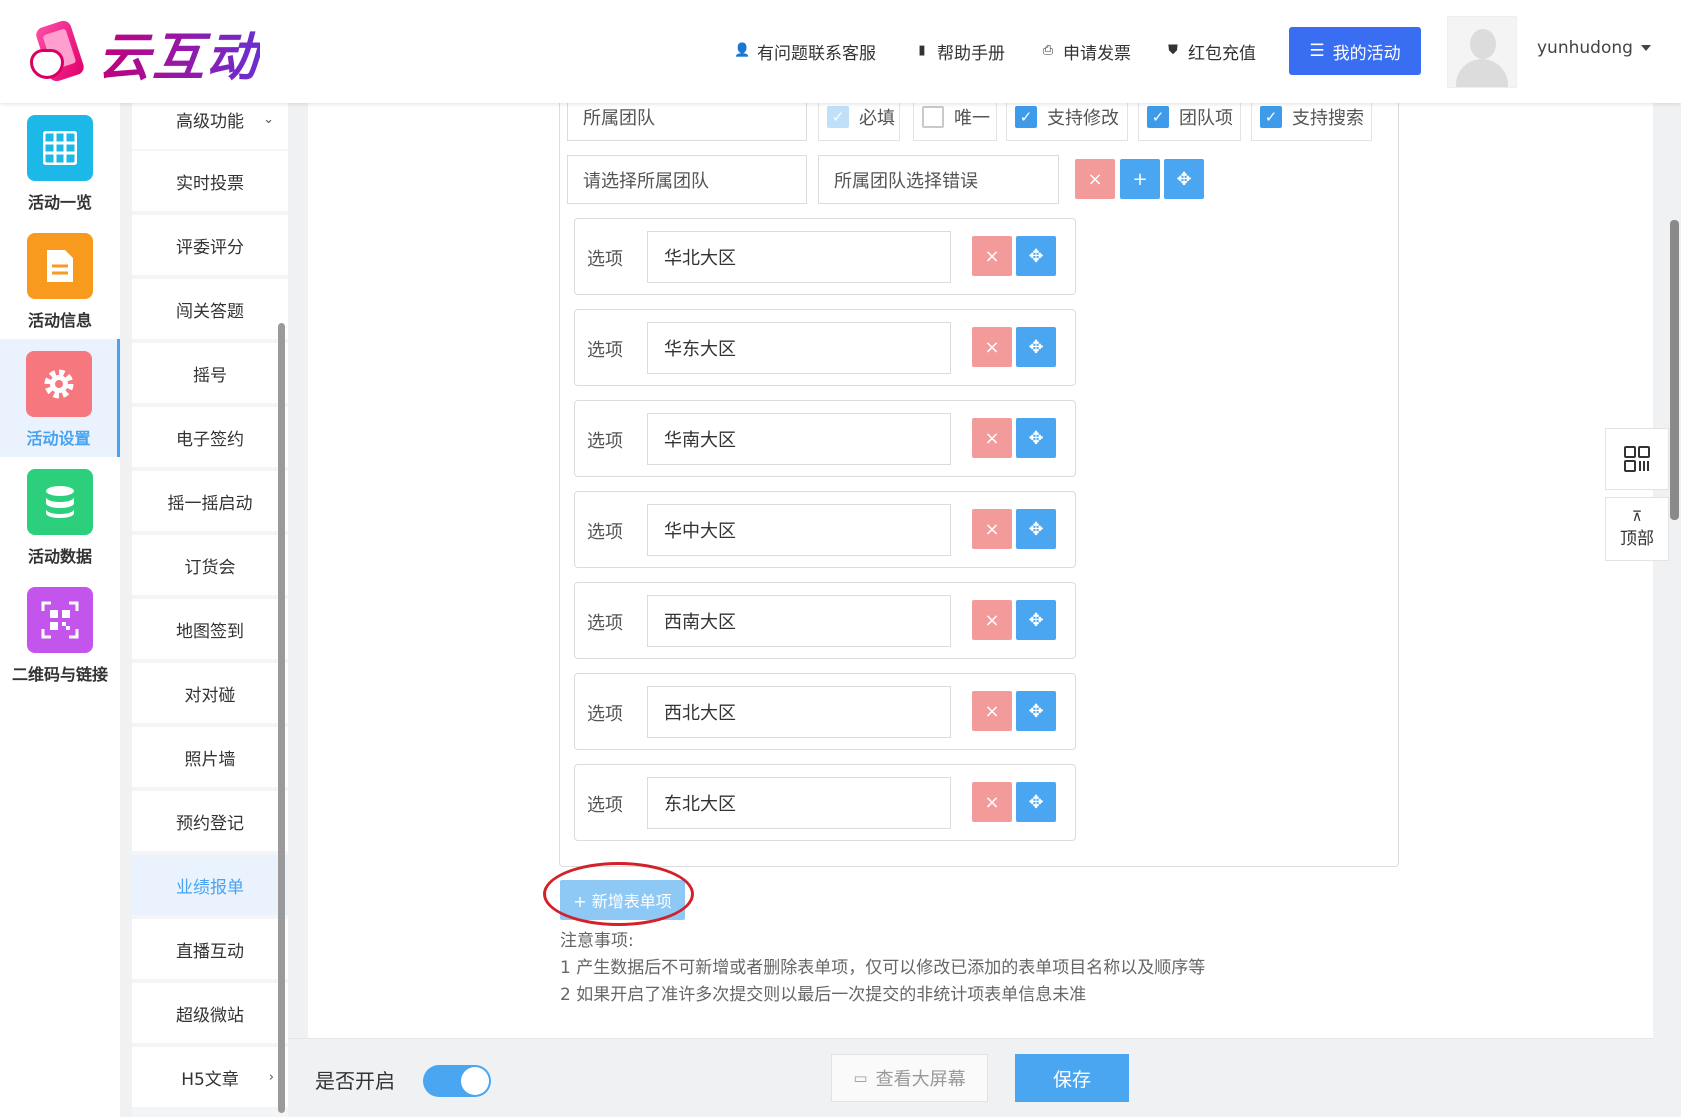 Image resolution: width=1681 pixels, height=1117 pixels. What do you see at coordinates (1173, 50) in the screenshot?
I see `shield-check-icon: ⛊` at bounding box center [1173, 50].